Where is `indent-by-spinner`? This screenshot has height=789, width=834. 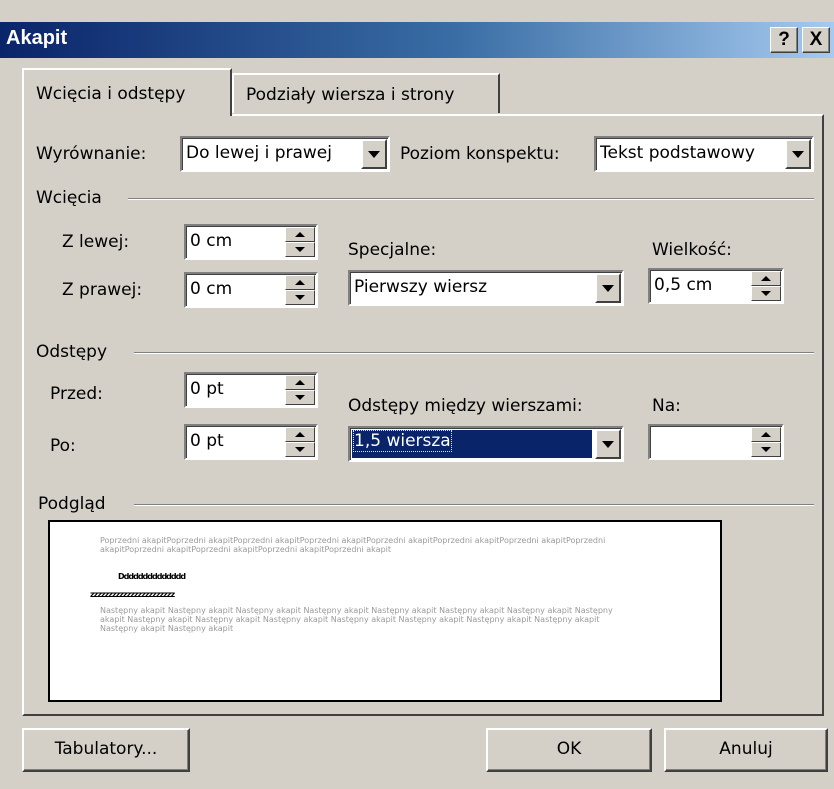 indent-by-spinner is located at coordinates (766, 286).